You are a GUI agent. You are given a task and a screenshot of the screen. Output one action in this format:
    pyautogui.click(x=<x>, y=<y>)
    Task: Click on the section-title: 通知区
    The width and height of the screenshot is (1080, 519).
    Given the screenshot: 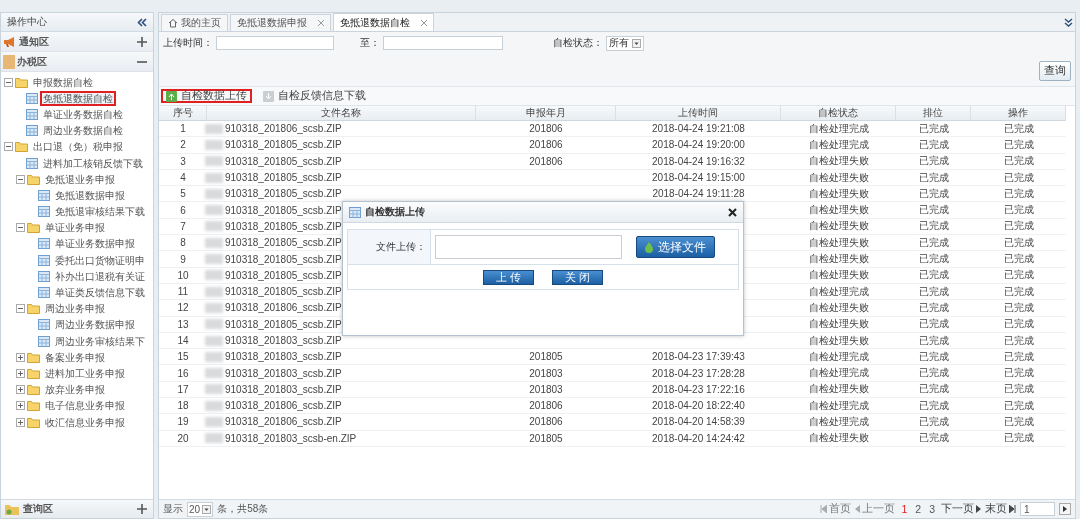 What is the action you would take?
    pyautogui.click(x=34, y=41)
    